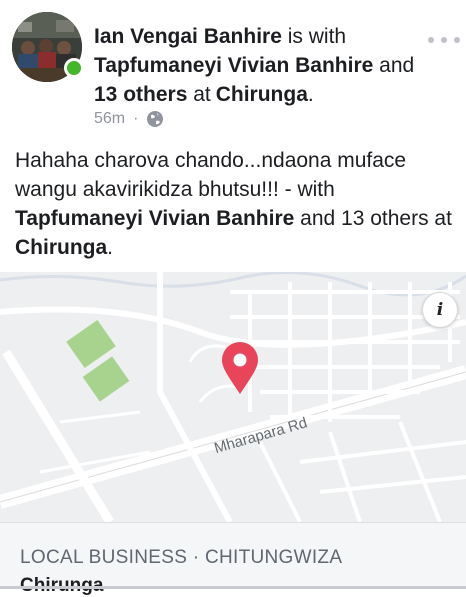 The height and width of the screenshot is (597, 466). What do you see at coordinates (310, 94) in the screenshot?
I see `end-punct: .` at bounding box center [310, 94].